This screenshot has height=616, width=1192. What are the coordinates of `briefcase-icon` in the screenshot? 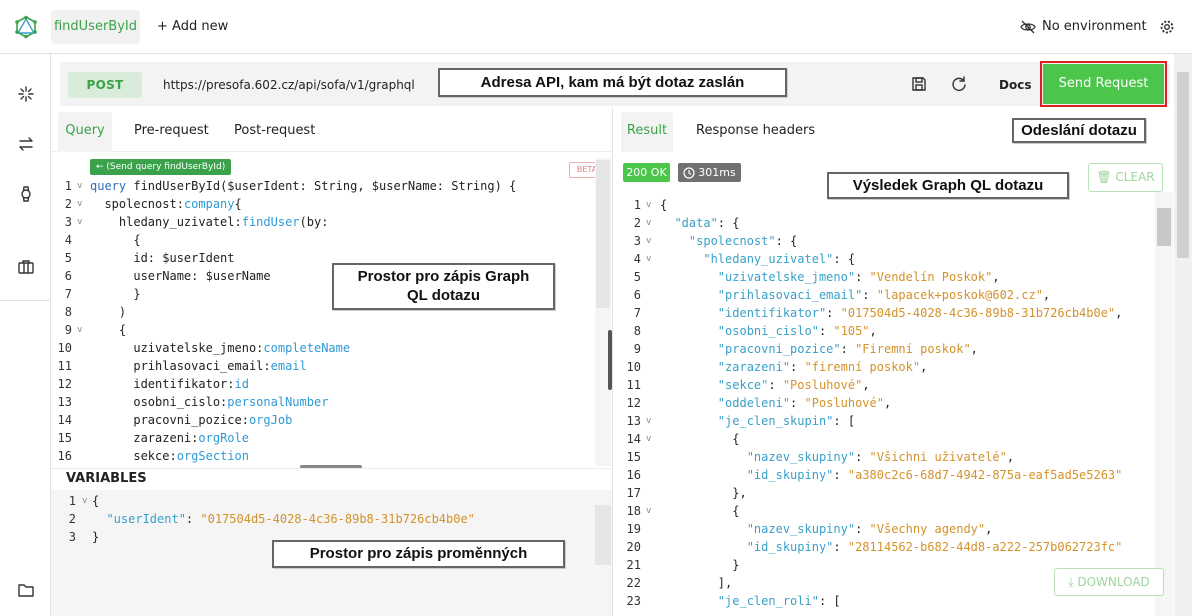 It's located at (26, 267).